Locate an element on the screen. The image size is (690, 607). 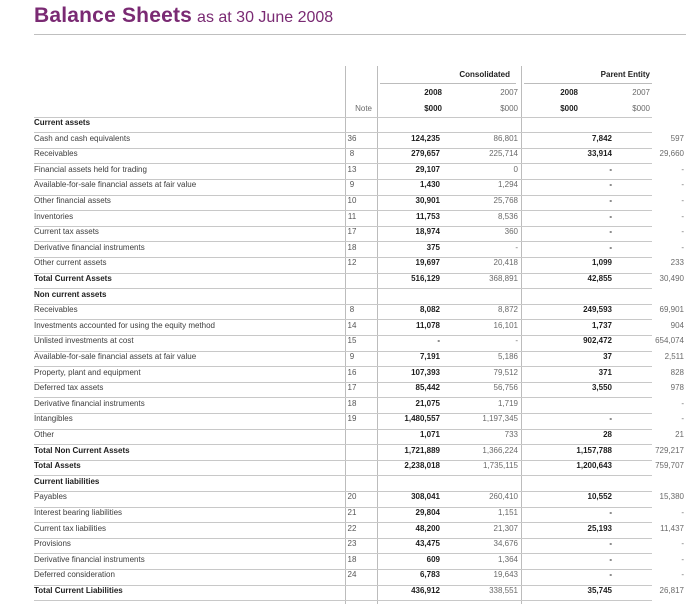
value-col3: 1,200,643 is located at coordinates (594, 466).